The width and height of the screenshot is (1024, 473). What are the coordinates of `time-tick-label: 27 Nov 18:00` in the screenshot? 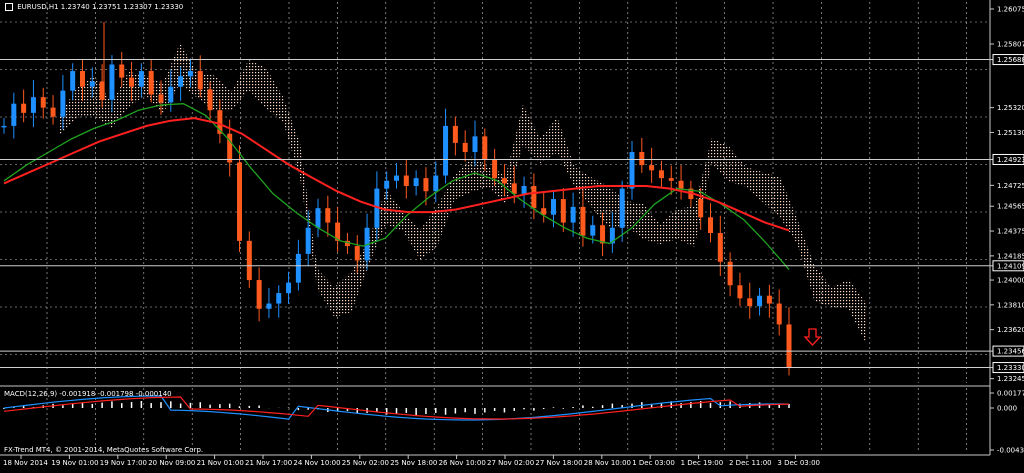 It's located at (558, 463).